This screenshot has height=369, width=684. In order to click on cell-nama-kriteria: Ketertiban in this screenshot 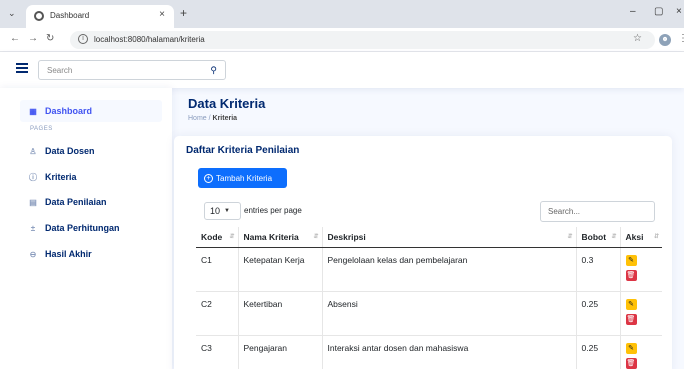, I will do `click(279, 313)`.